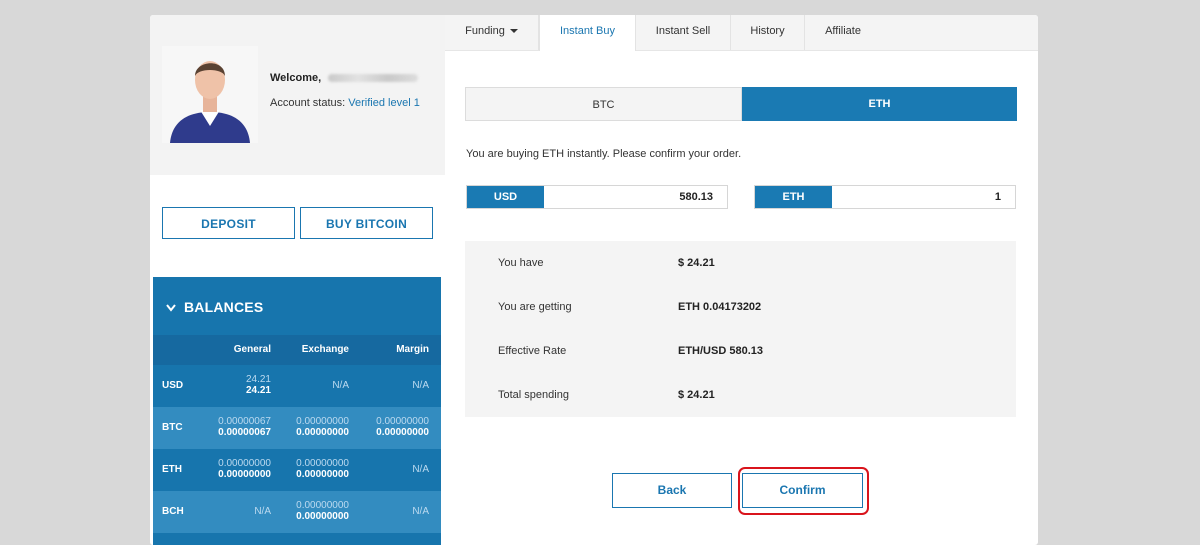 Image resolution: width=1200 pixels, height=545 pixels. Describe the element at coordinates (803, 491) in the screenshot. I see `confirm-highlight-outline` at that location.